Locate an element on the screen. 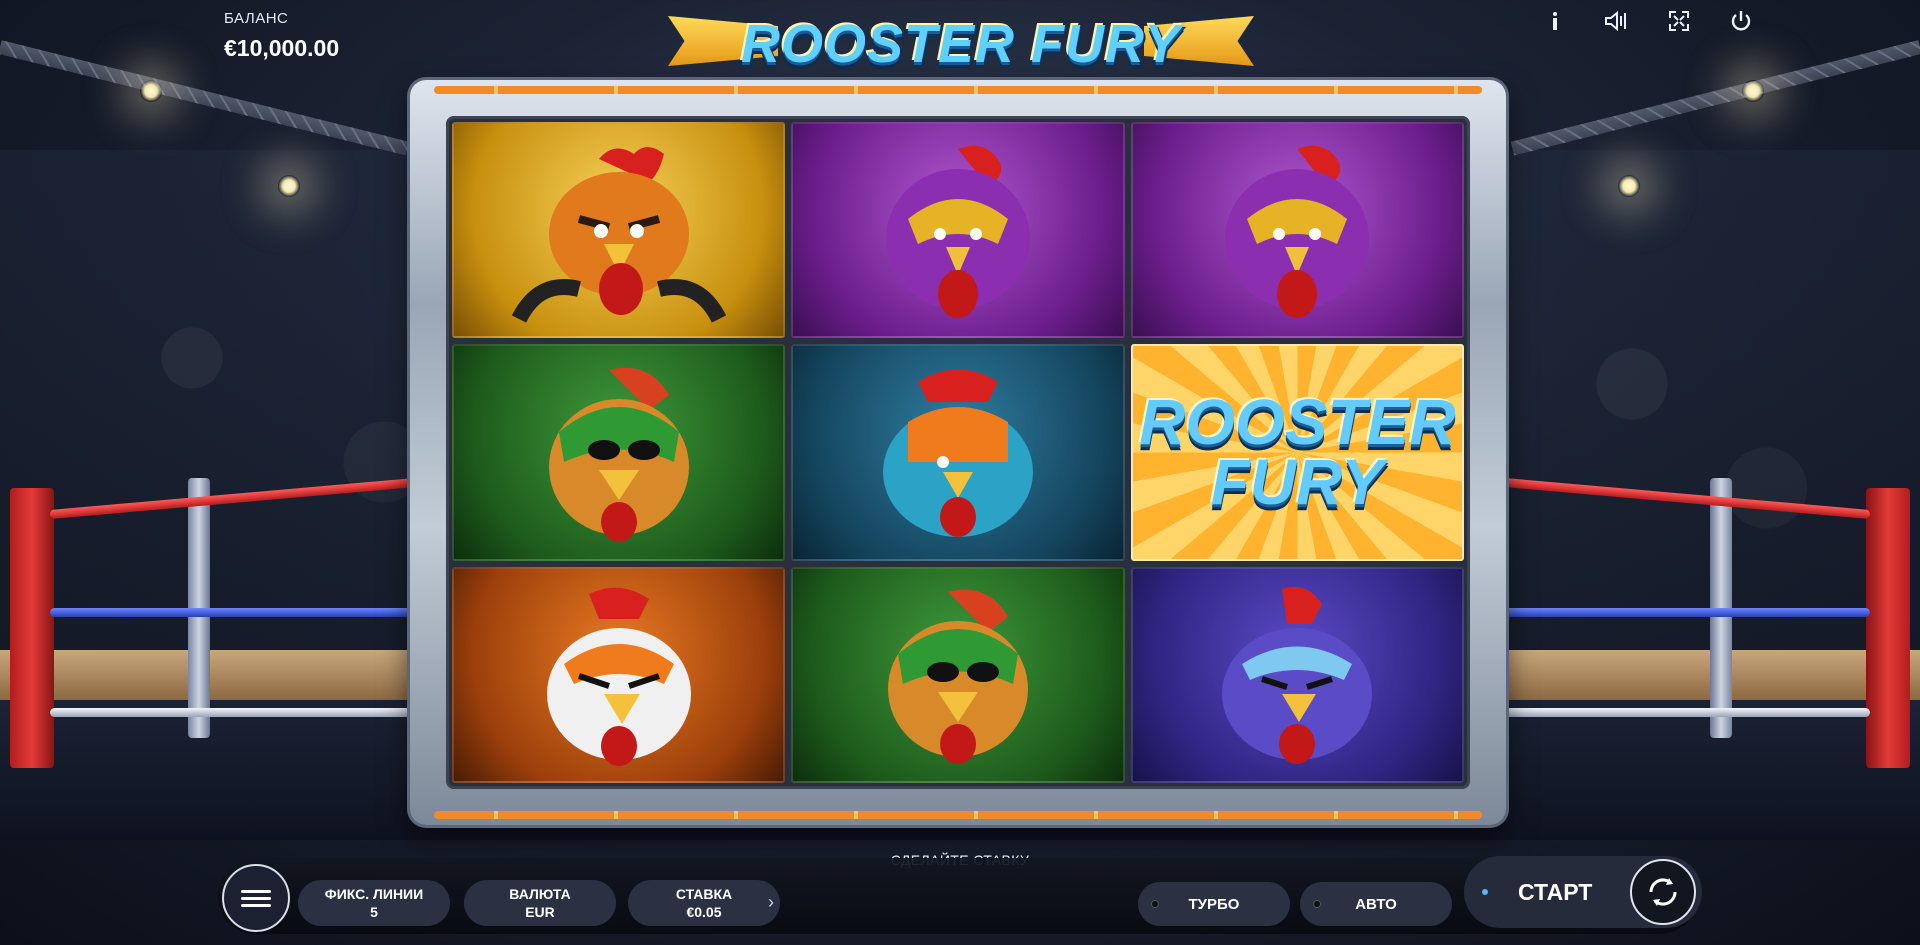  symbol-rooster-fury-wild: ROOSTER FURY is located at coordinates (1297, 452).